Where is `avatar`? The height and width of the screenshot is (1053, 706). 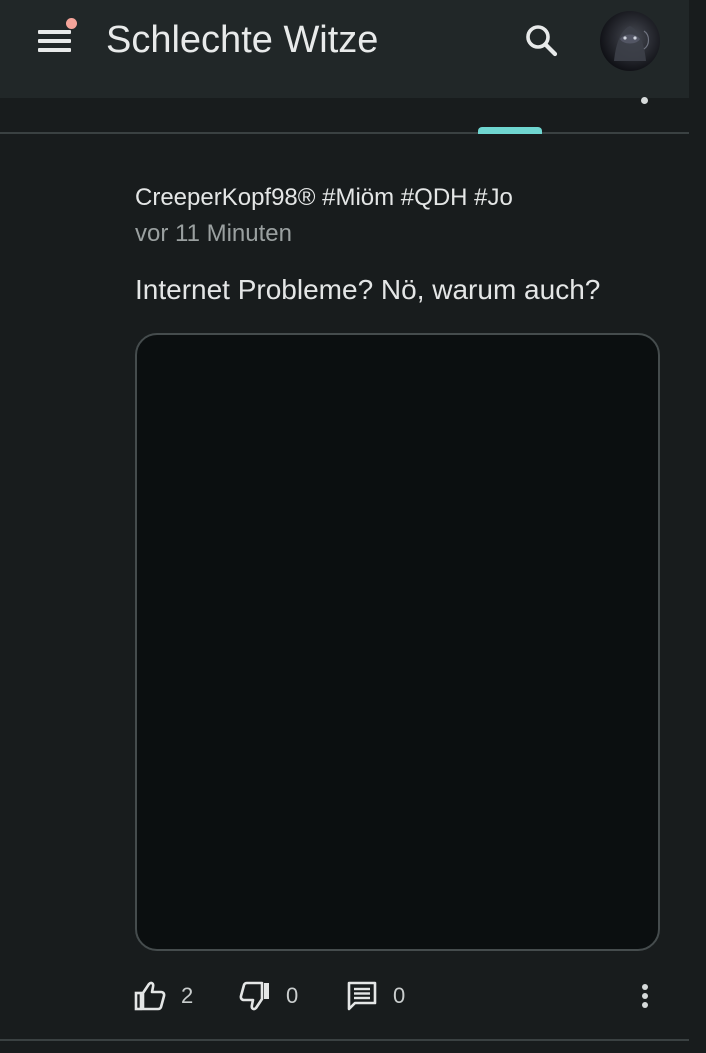
avatar is located at coordinates (630, 41).